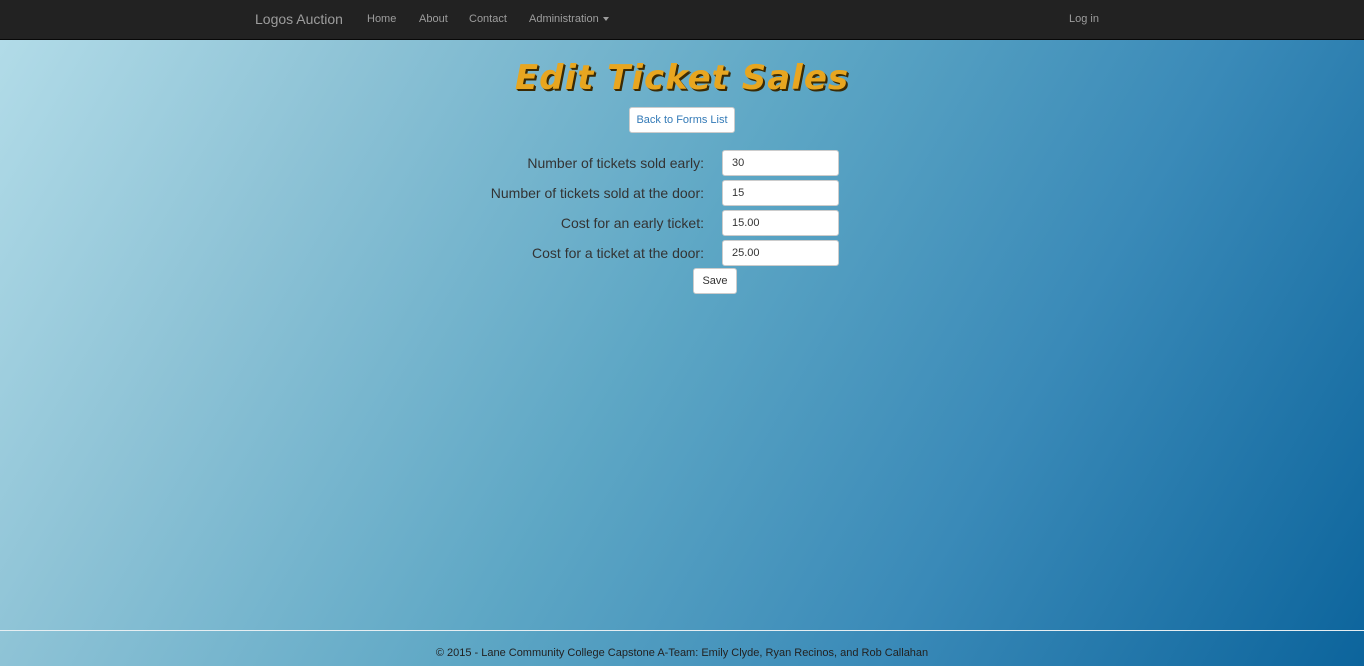 The height and width of the screenshot is (666, 1364). What do you see at coordinates (682, 630) in the screenshot?
I see `footer-divider` at bounding box center [682, 630].